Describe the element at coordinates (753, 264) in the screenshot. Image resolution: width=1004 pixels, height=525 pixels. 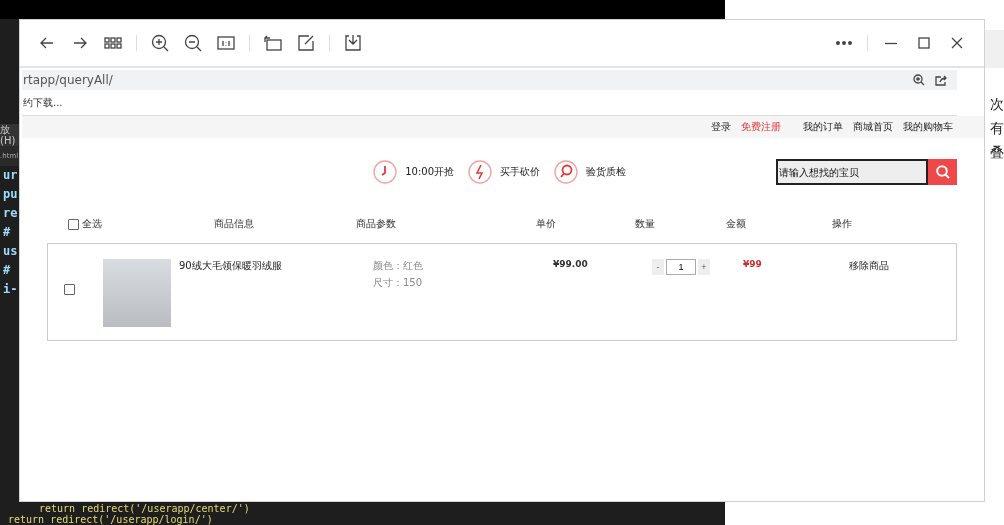
I see `total-amount: ¥99` at that location.